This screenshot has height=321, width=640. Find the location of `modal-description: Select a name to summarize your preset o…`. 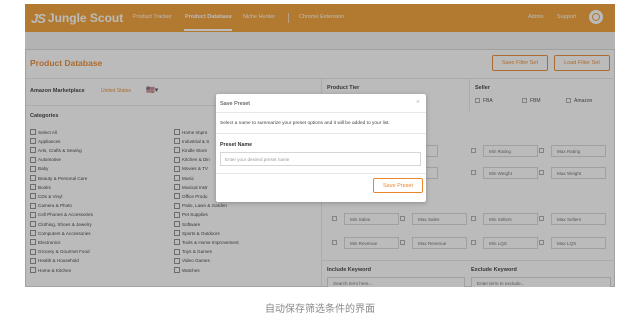

modal-description: Select a name to summarize your preset o… is located at coordinates (305, 123).